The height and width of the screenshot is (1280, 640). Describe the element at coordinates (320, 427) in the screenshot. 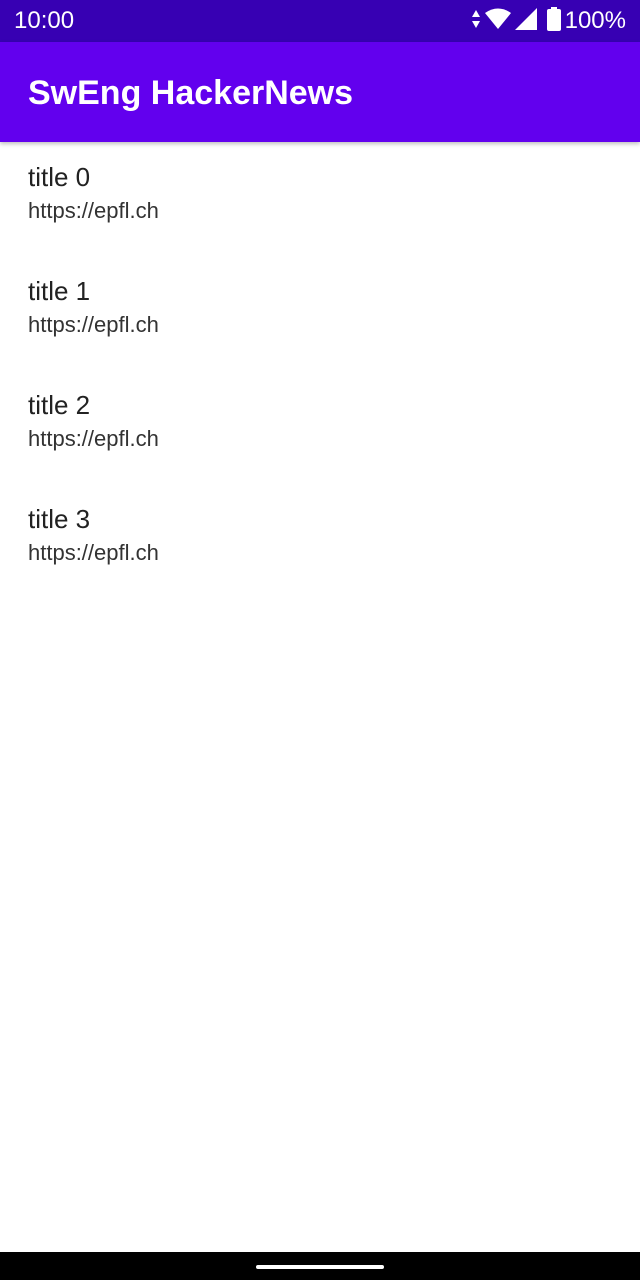

I see `list-item: title 2 https://epfl.ch` at that location.